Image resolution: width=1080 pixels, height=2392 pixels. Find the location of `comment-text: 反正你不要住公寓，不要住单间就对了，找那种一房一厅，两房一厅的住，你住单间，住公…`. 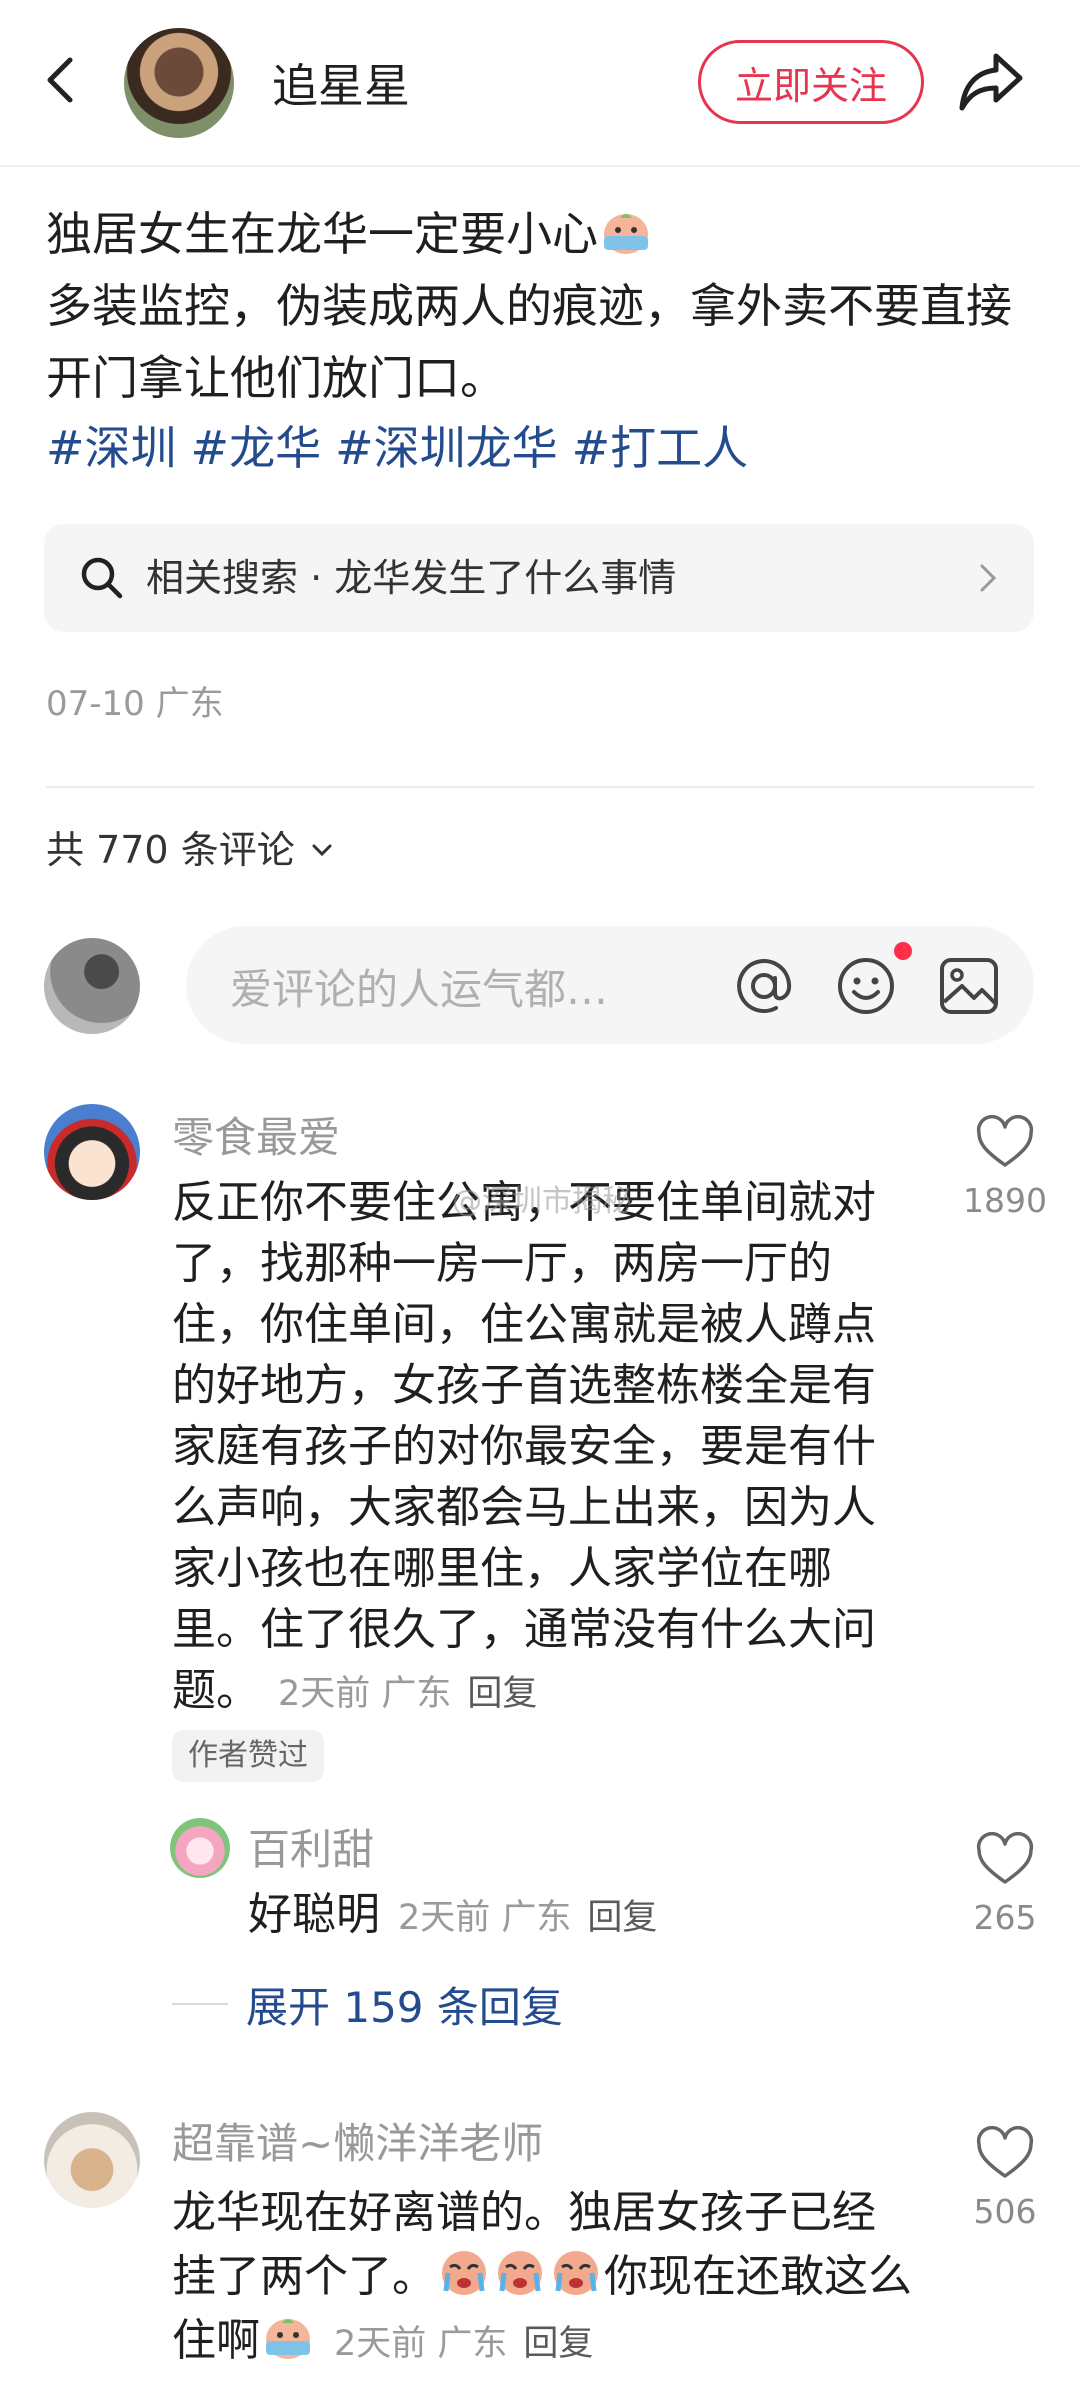

comment-text: 反正你不要住公寓，不要住单间就对了，找那种一房一厅，两房一厅的住，你住单间，住公… is located at coordinates (524, 1446).